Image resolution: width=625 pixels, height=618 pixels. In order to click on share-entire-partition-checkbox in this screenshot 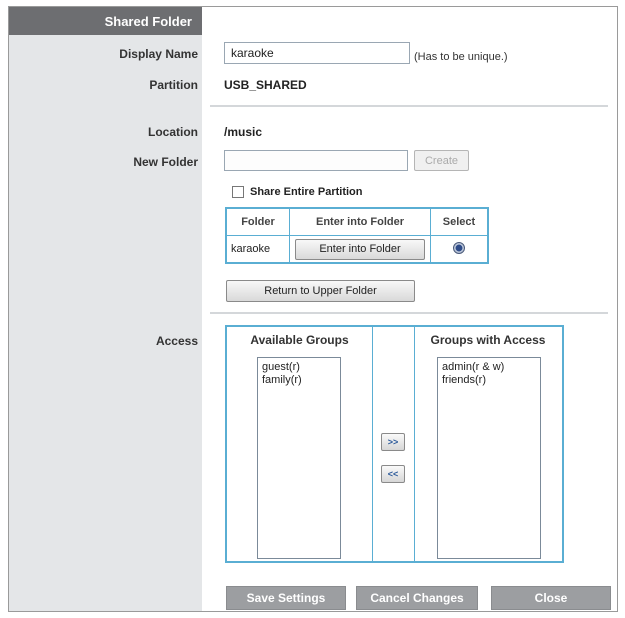, I will do `click(238, 192)`.